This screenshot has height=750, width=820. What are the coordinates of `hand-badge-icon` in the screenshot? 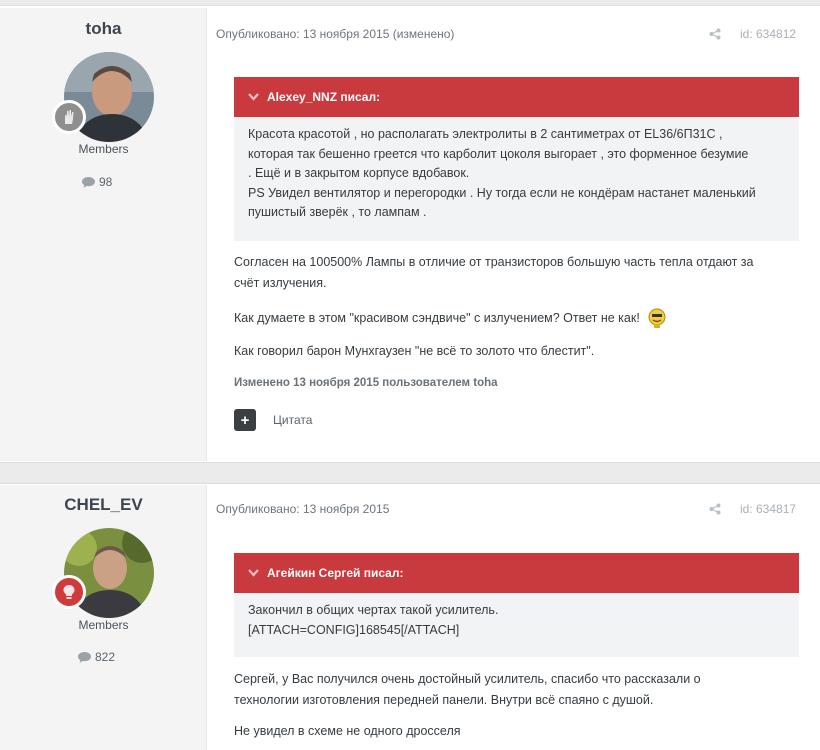 It's located at (69, 117).